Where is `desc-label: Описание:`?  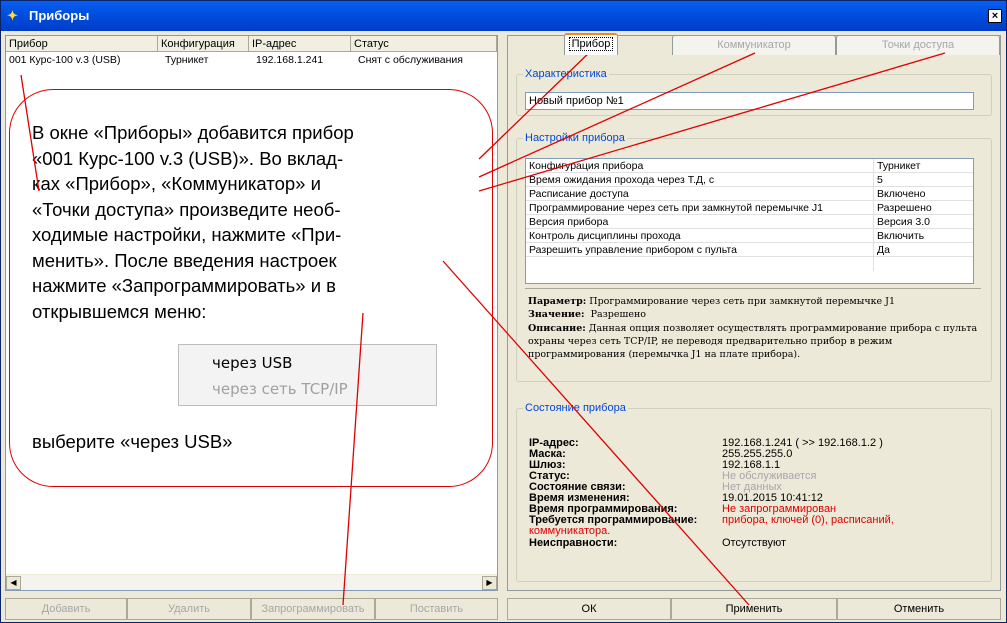 desc-label: Описание: is located at coordinates (557, 328).